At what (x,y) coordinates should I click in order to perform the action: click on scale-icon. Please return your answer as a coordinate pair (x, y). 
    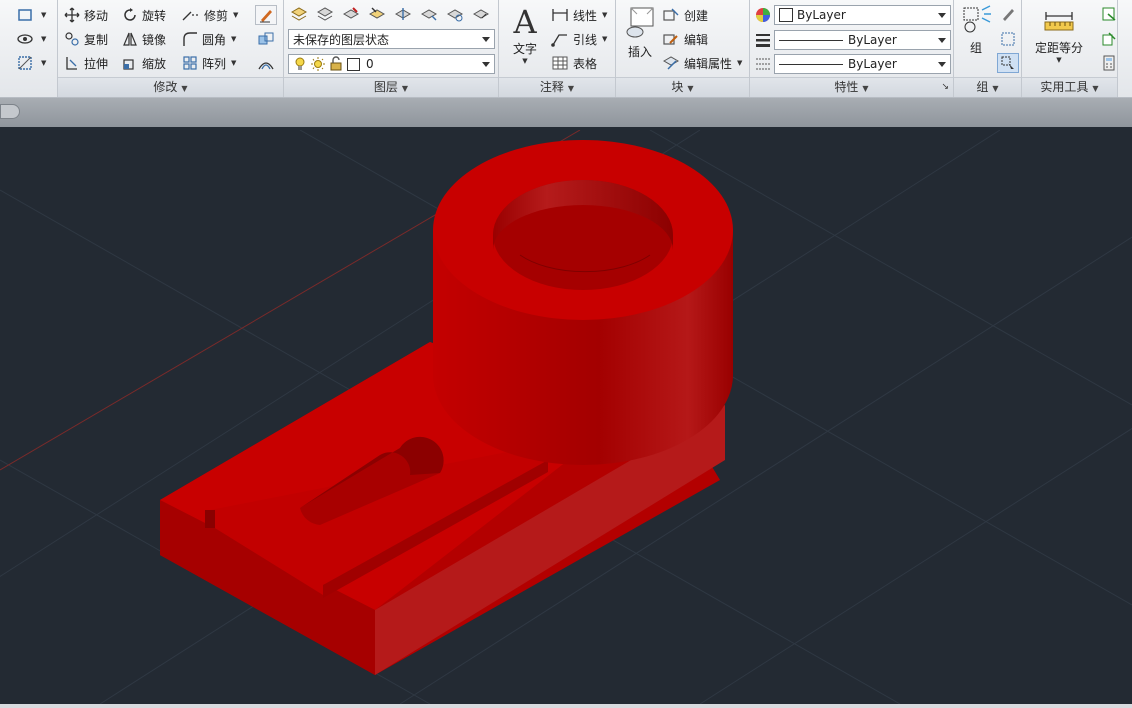
    Looking at the image, I should click on (128, 64).